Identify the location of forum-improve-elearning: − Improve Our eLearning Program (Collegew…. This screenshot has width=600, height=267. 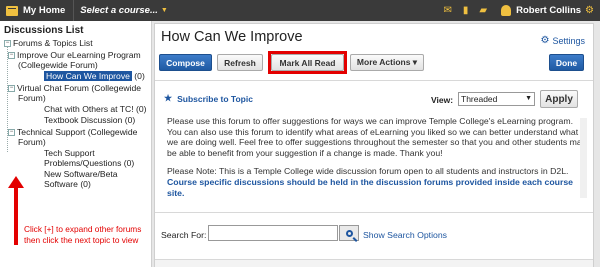
(77, 60).